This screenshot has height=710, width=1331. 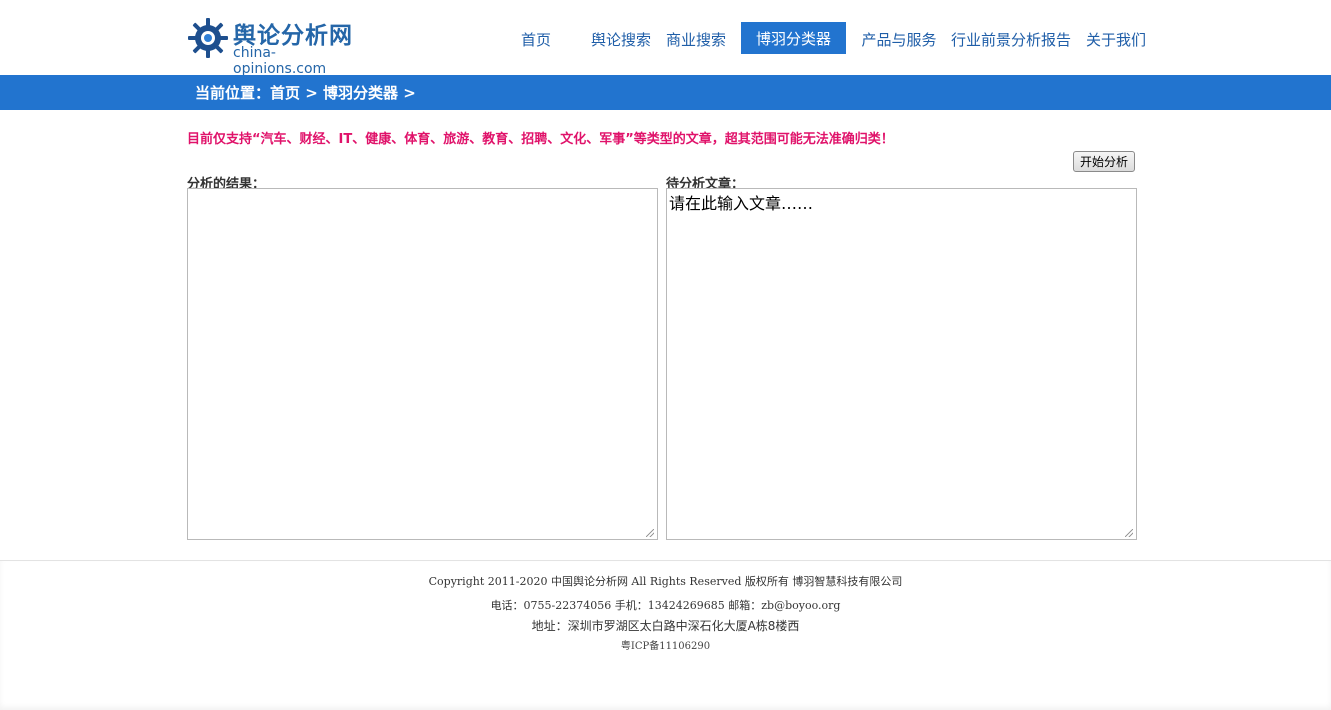 I want to click on breadcrumb: 当前位置：首页 > 博羽分类器 >, so click(x=305, y=92).